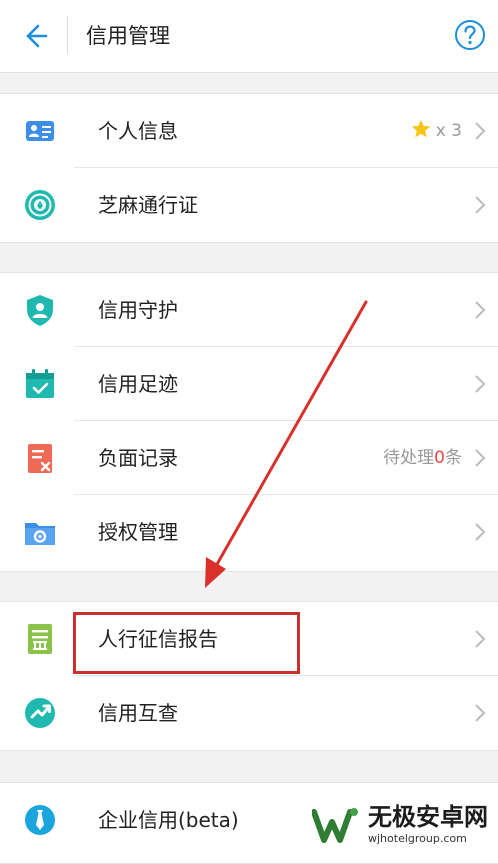 The image size is (498, 864). I want to click on id-card-icon, so click(40, 131).